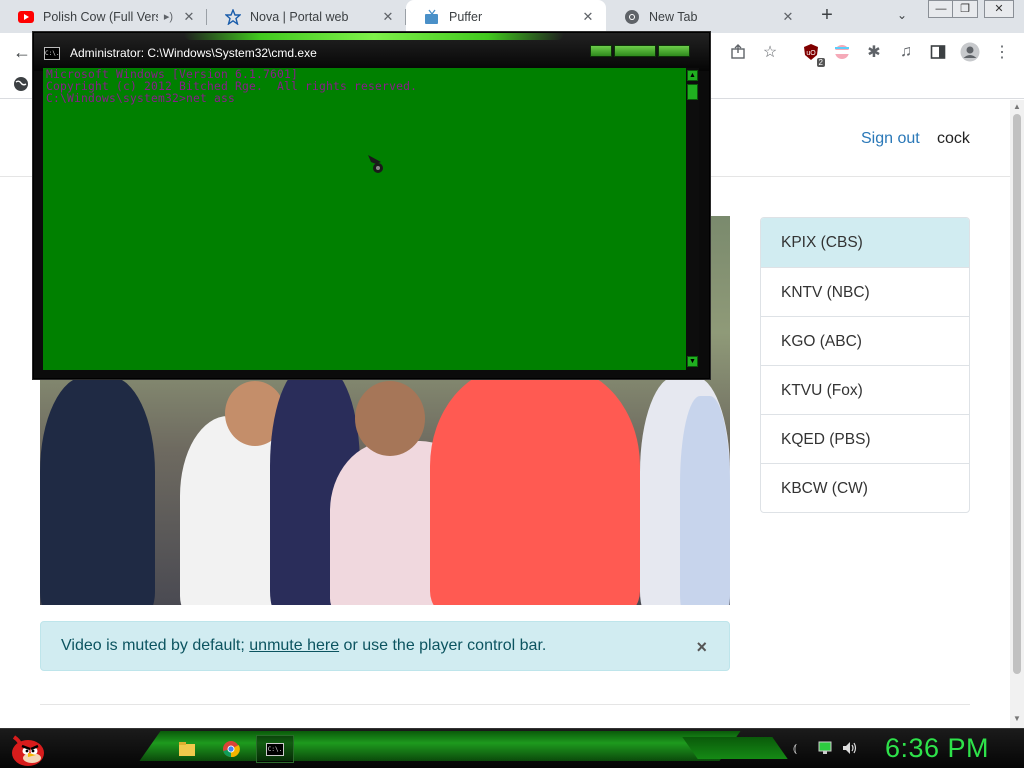  What do you see at coordinates (26, 17) in the screenshot?
I see `youtube-icon` at bounding box center [26, 17].